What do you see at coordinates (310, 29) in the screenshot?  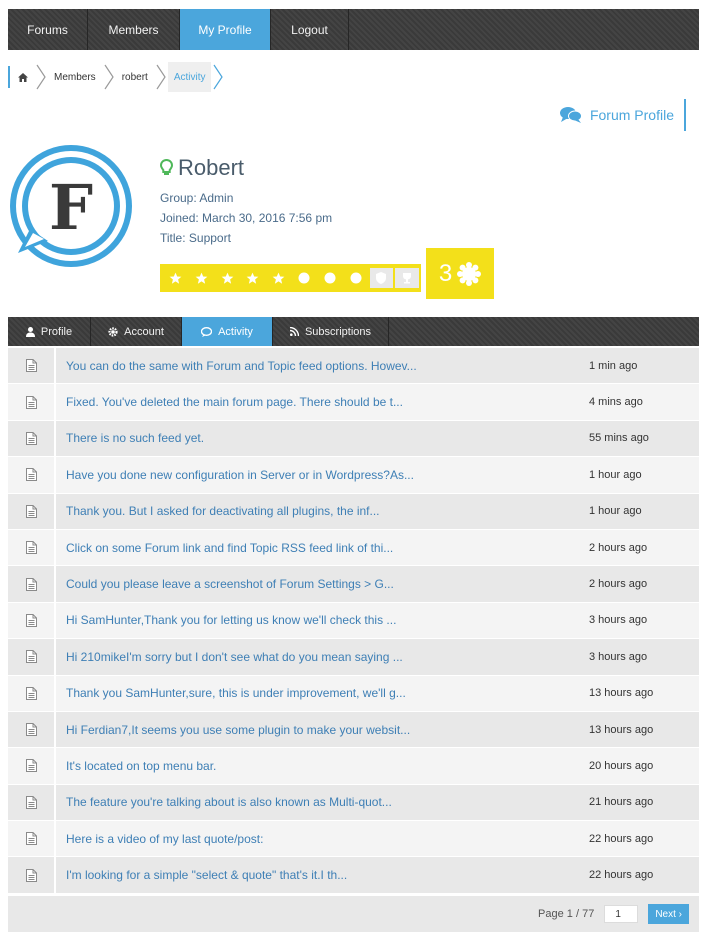 I see `nav-logout: Logout` at bounding box center [310, 29].